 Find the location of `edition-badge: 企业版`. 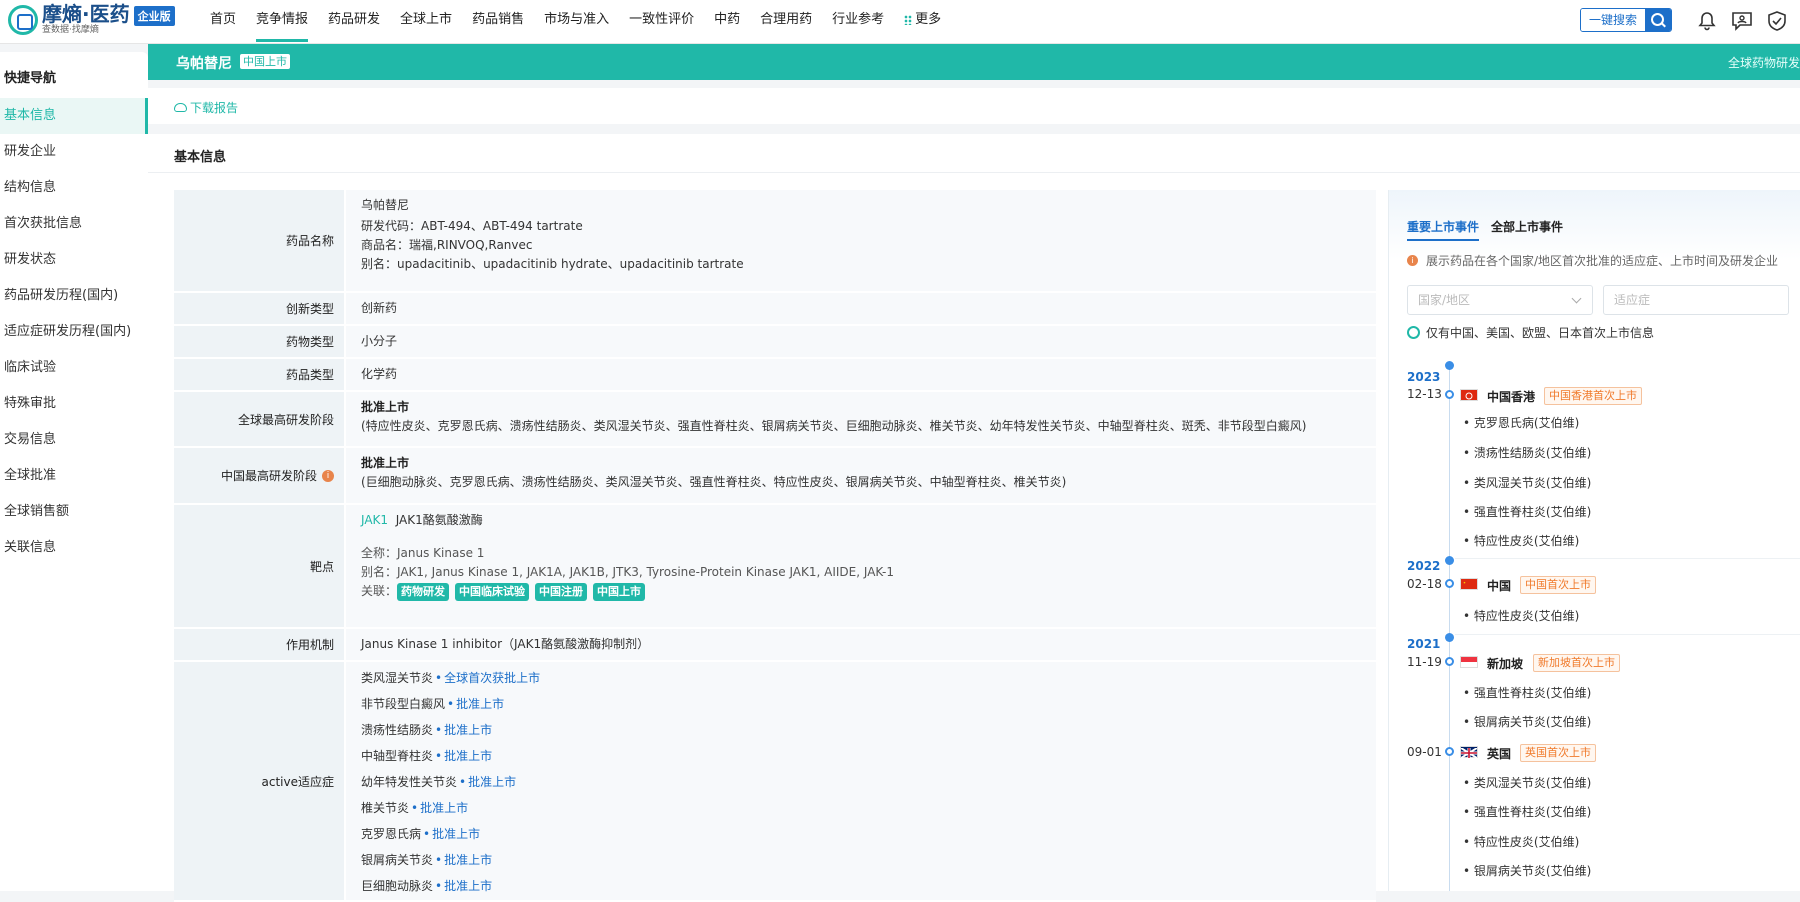

edition-badge: 企业版 is located at coordinates (154, 15).